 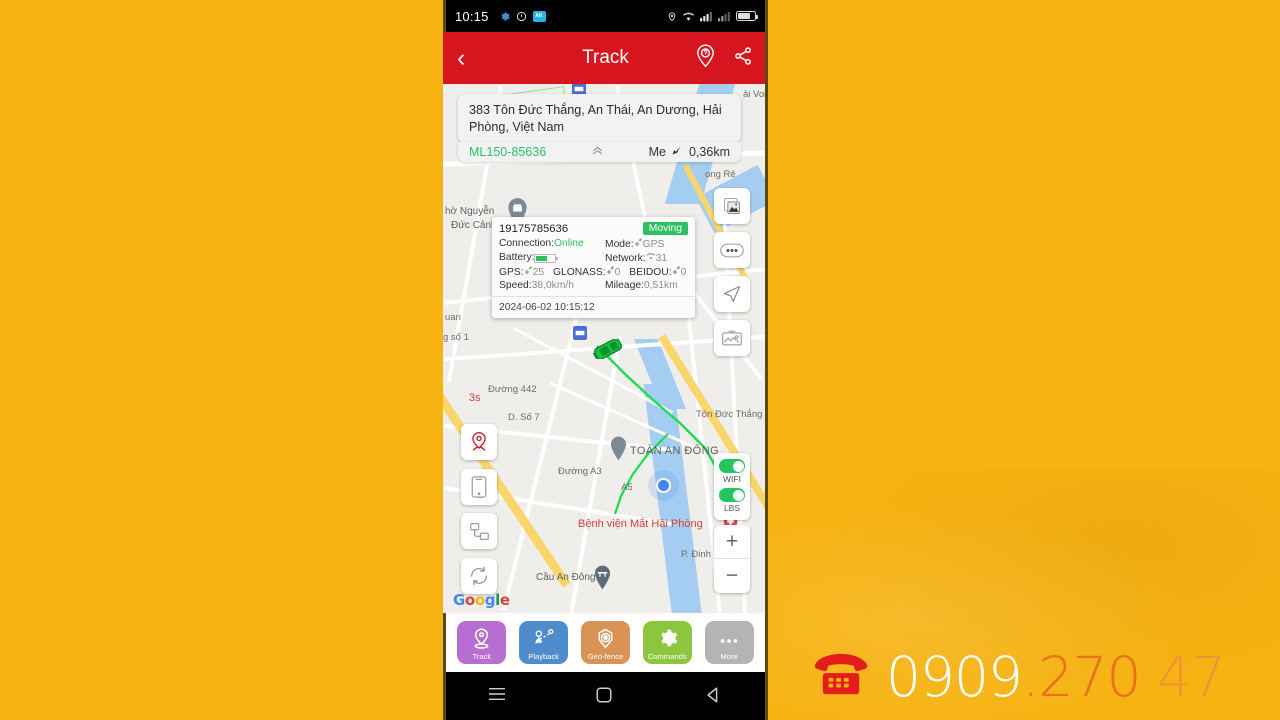 I want to click on menu-button, so click(x=497, y=696).